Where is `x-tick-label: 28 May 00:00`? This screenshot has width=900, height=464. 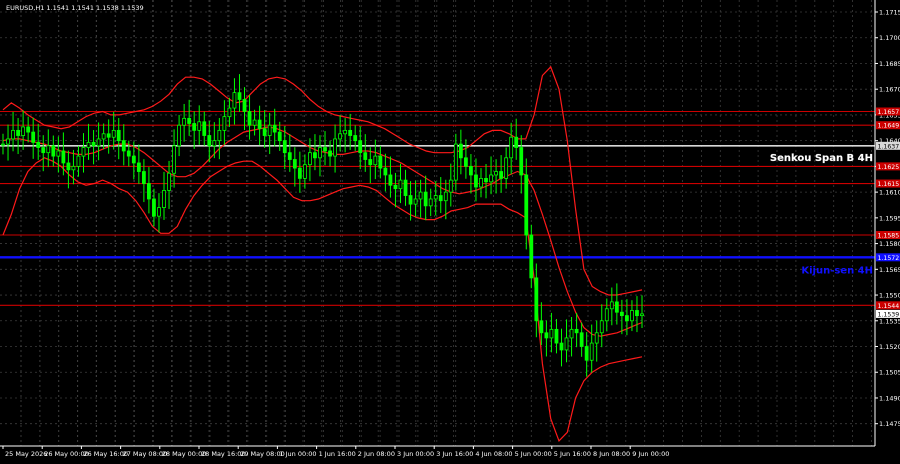
x-tick-label: 28 May 00:00 is located at coordinates (184, 454).